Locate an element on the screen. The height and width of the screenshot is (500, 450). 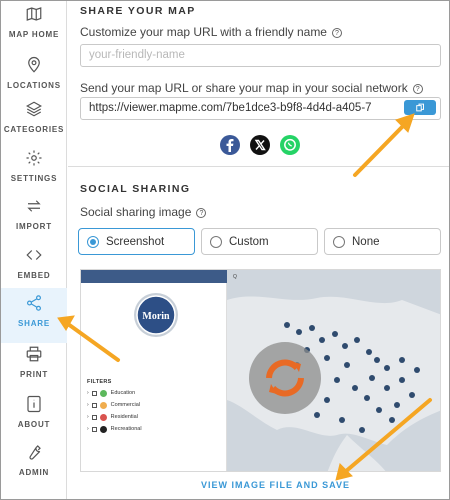
sidebar-item-label: PRINT is located at coordinates (34, 374).